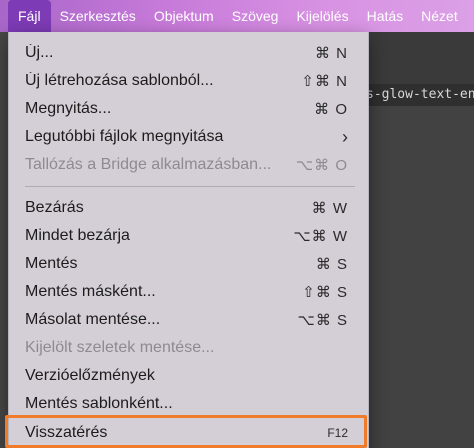 This screenshot has height=448, width=474. Describe the element at coordinates (324, 81) in the screenshot. I see `shortcut-label: ⇧⌘ N` at that location.